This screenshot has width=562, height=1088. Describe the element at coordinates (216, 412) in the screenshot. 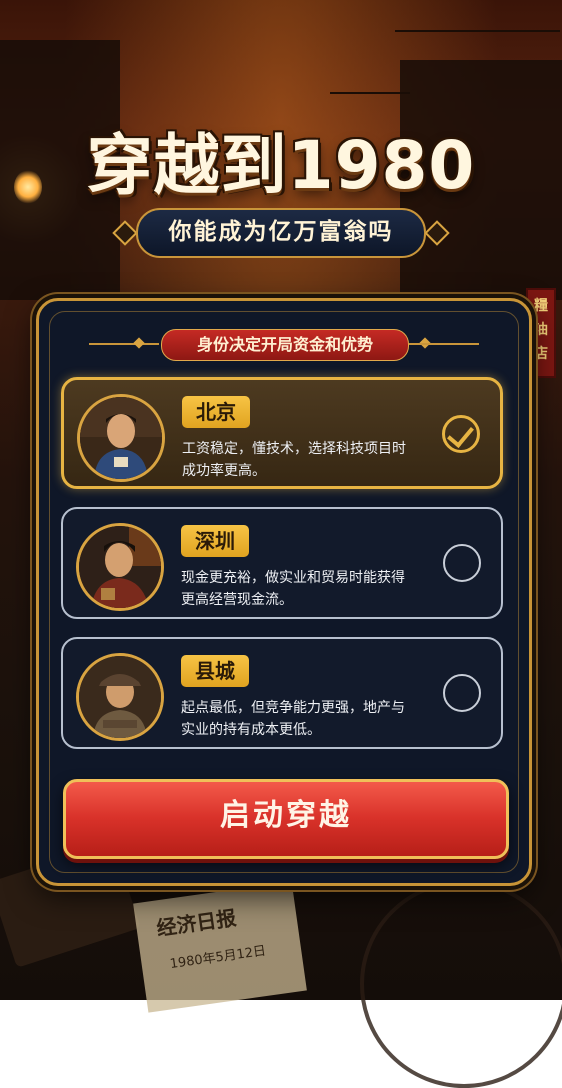

I see `city-tag-beijing: 北京` at that location.